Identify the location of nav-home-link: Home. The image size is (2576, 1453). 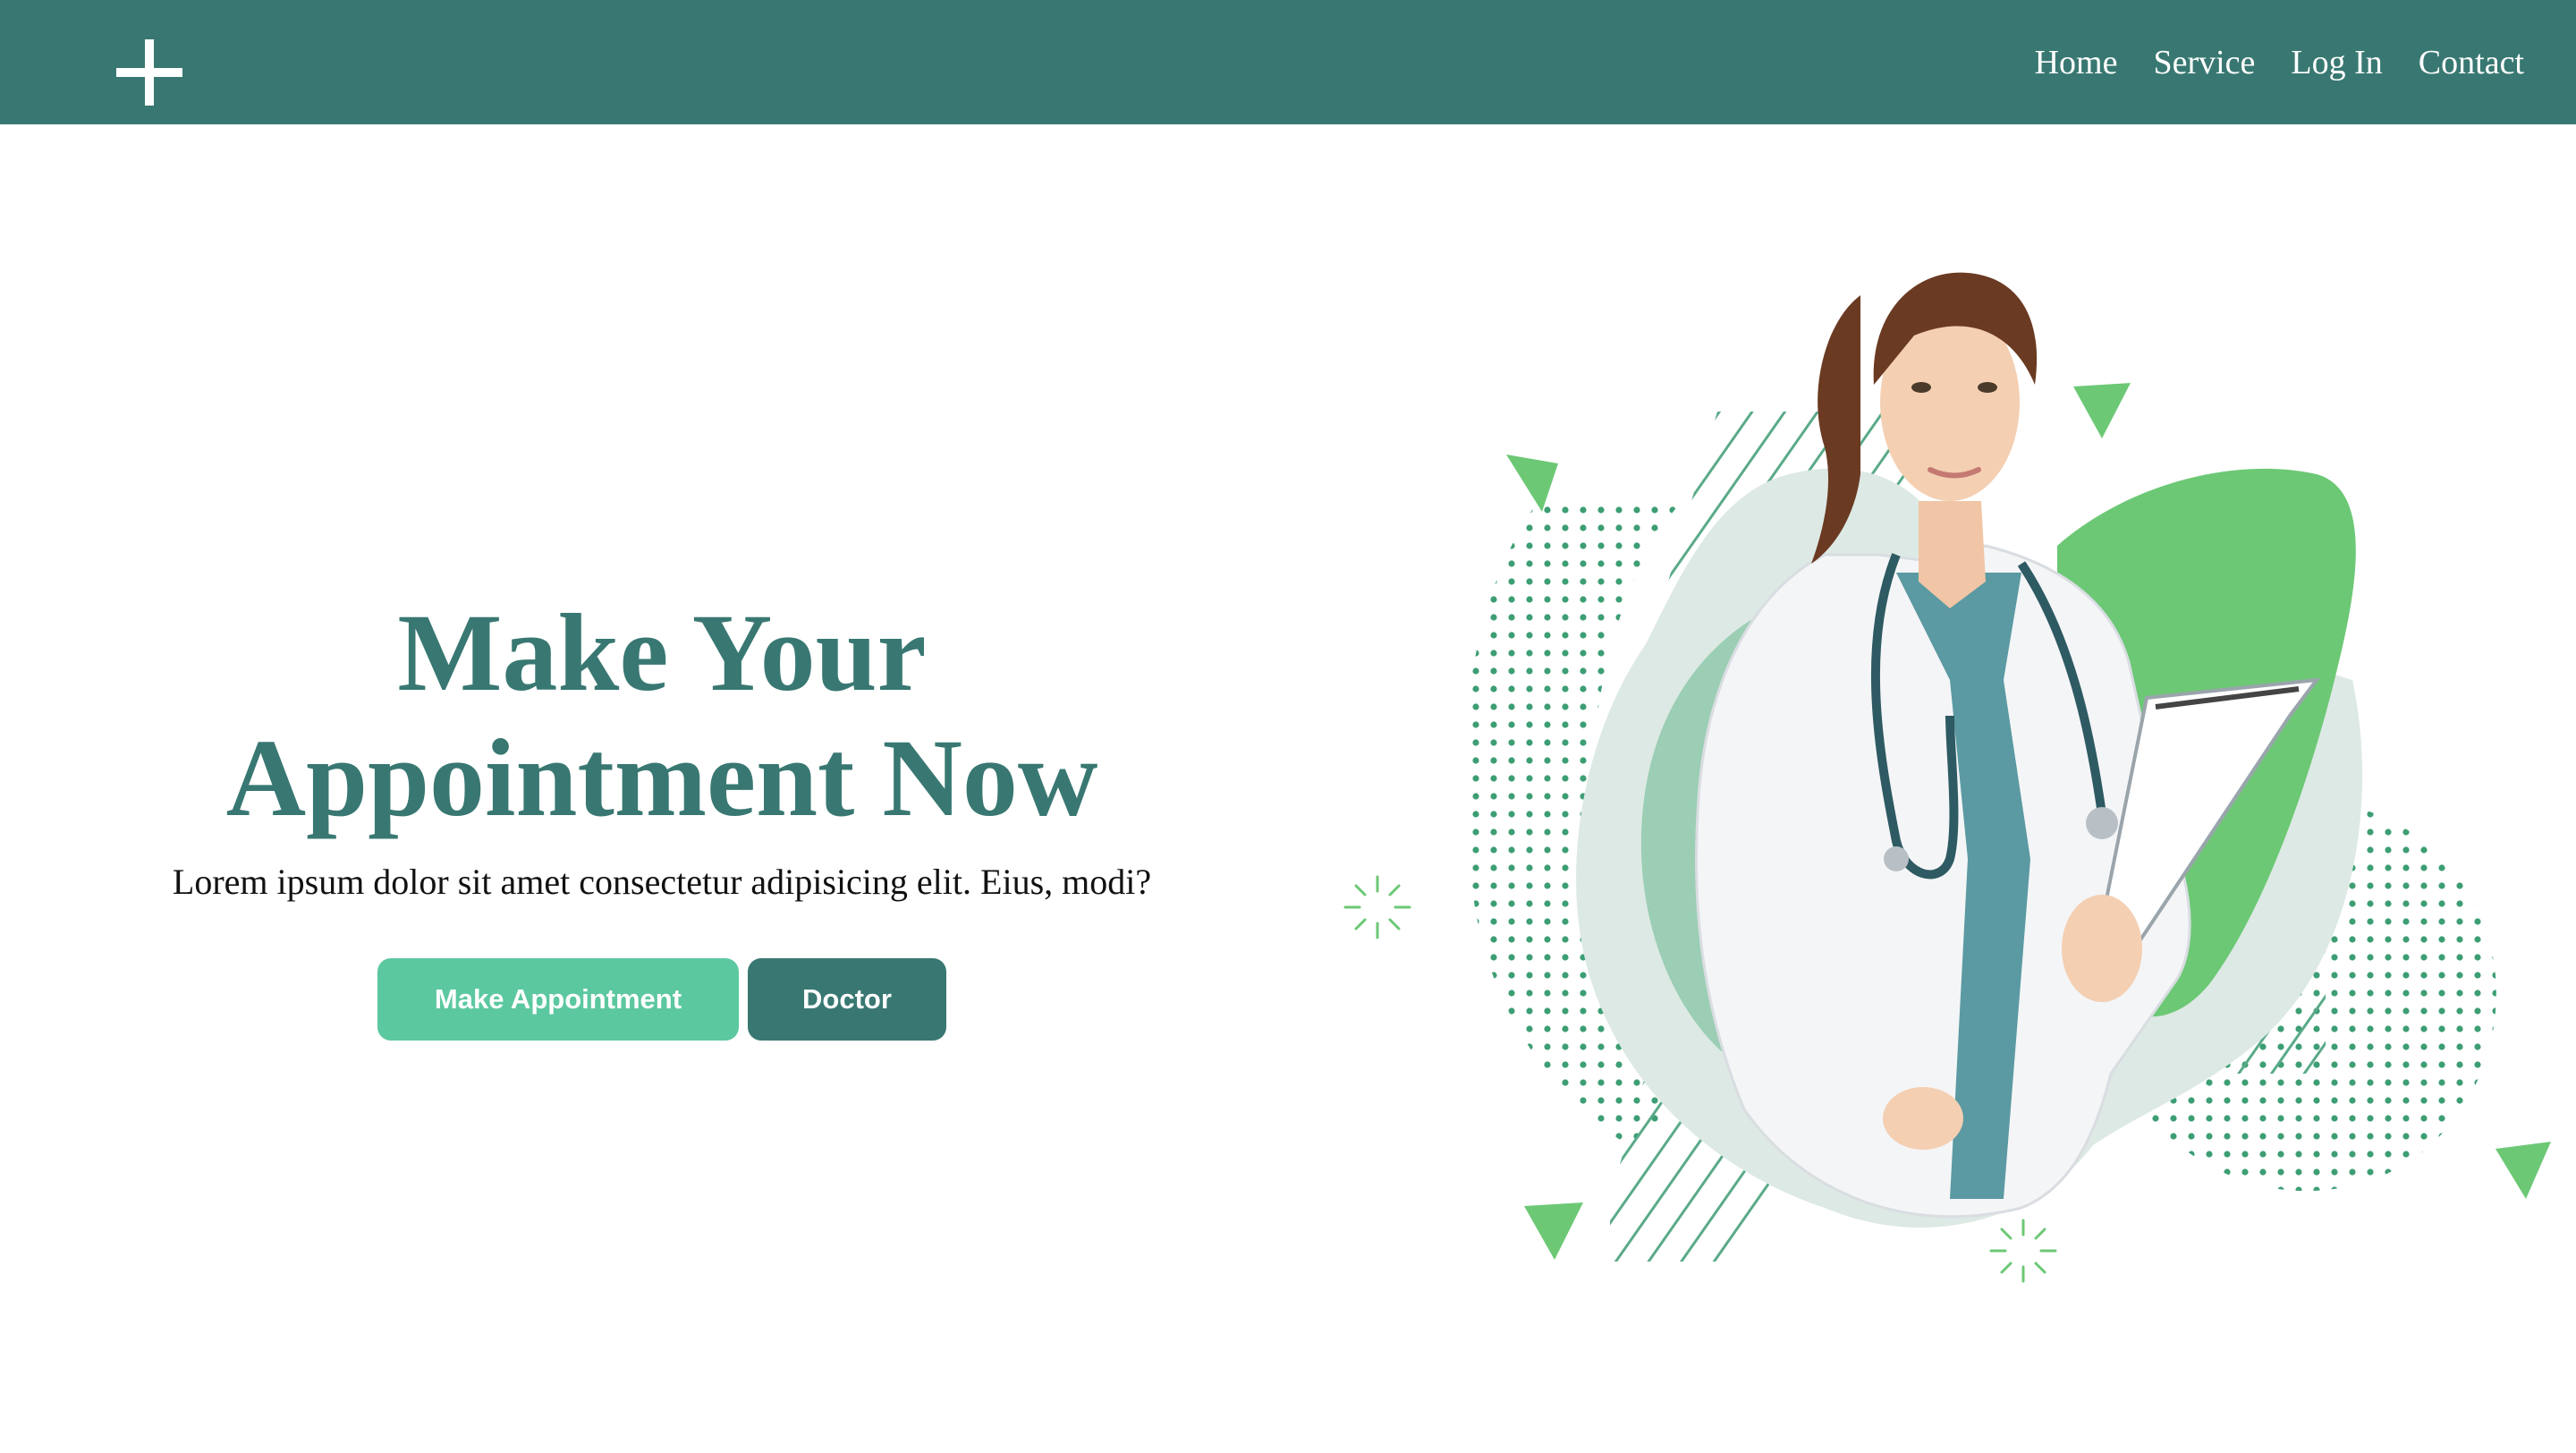
(2076, 62).